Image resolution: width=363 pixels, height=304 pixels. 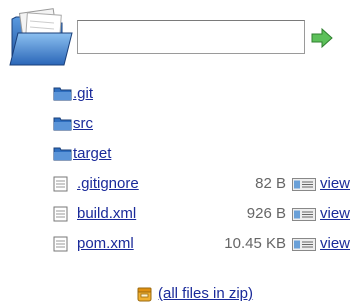 I want to click on dir-link: .git, so click(x=83, y=94).